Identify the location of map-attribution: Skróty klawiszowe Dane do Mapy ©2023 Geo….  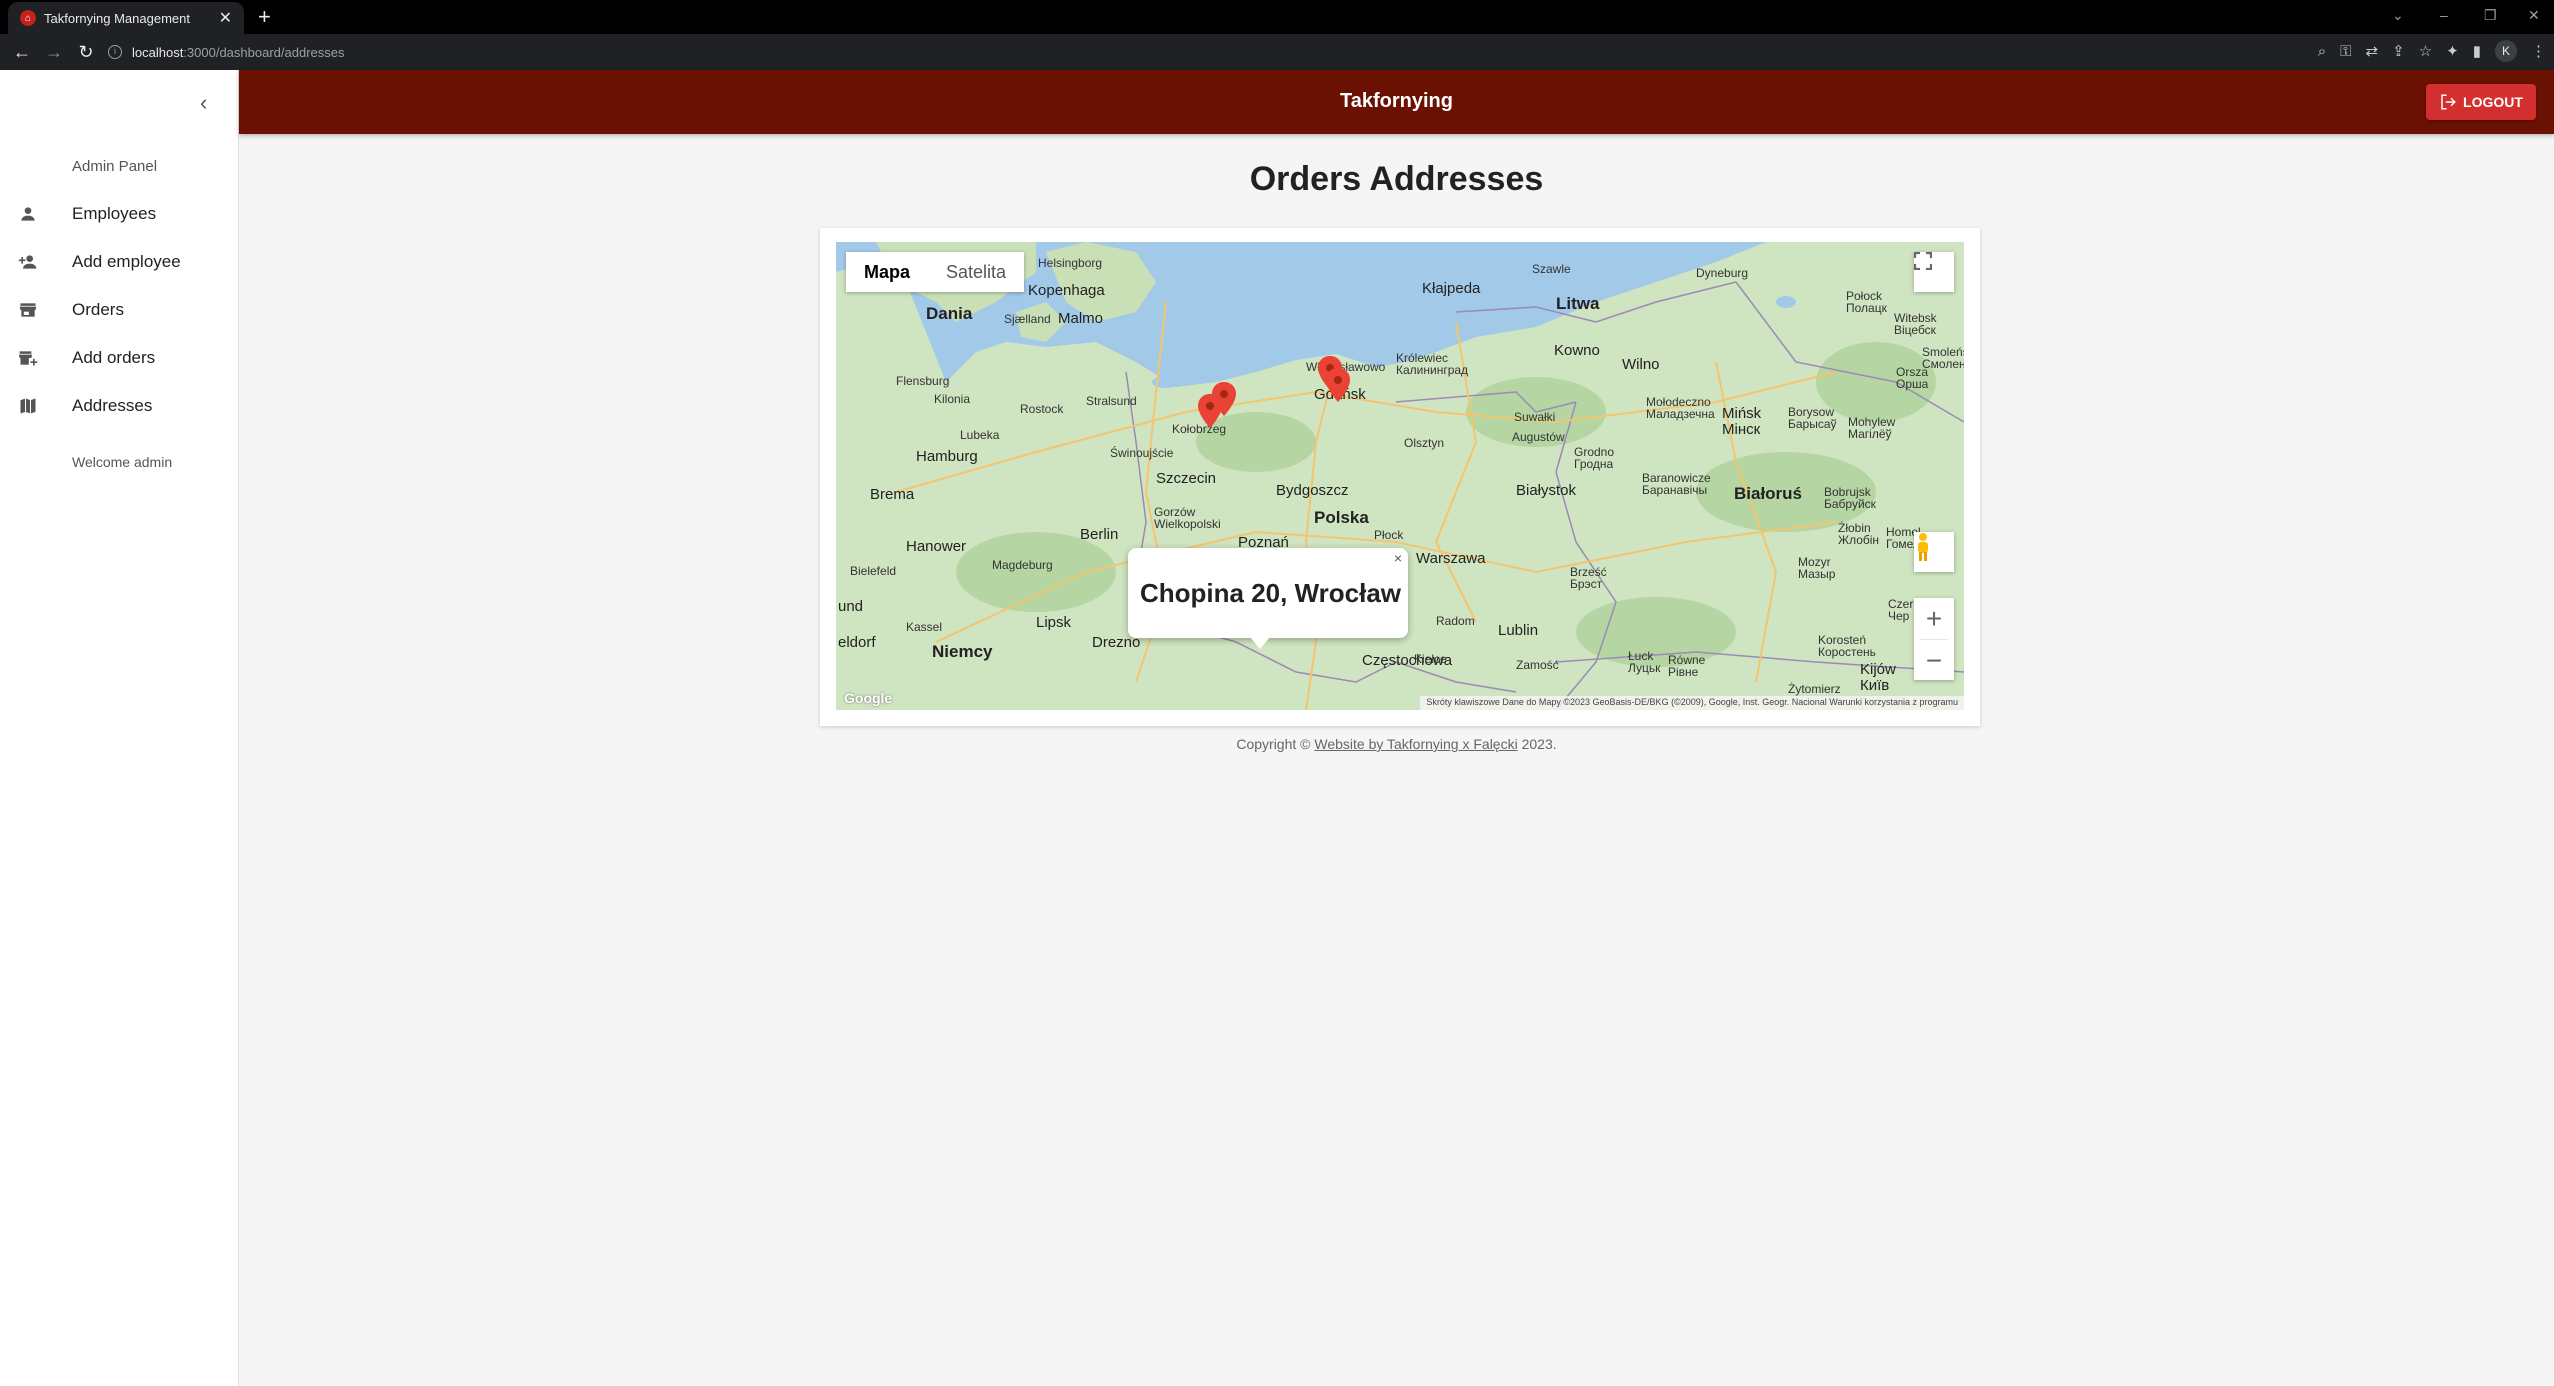
(1692, 703).